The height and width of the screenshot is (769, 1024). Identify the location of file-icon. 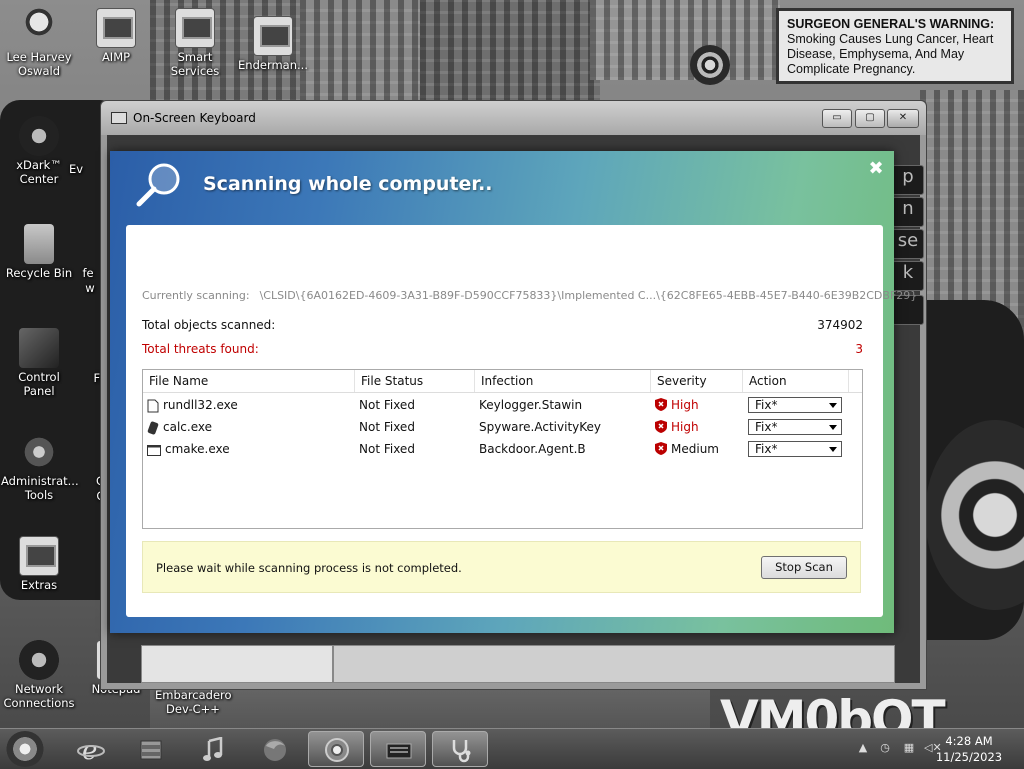
(153, 405).